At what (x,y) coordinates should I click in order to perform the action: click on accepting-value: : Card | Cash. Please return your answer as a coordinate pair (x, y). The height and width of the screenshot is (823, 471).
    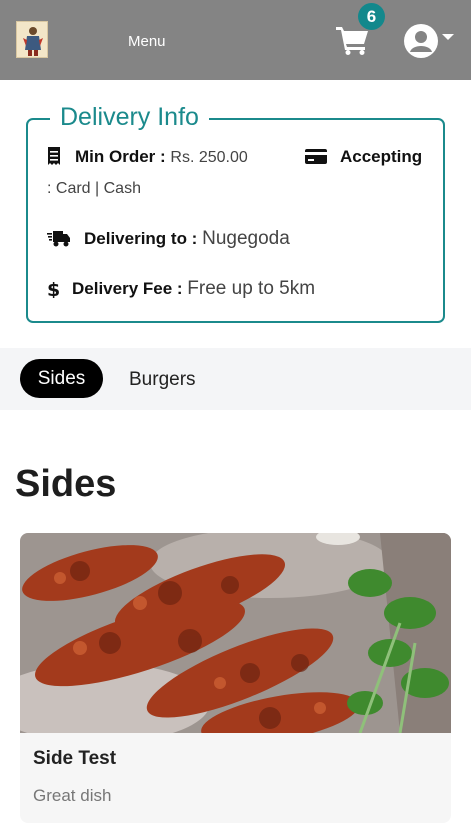
    Looking at the image, I should click on (94, 188).